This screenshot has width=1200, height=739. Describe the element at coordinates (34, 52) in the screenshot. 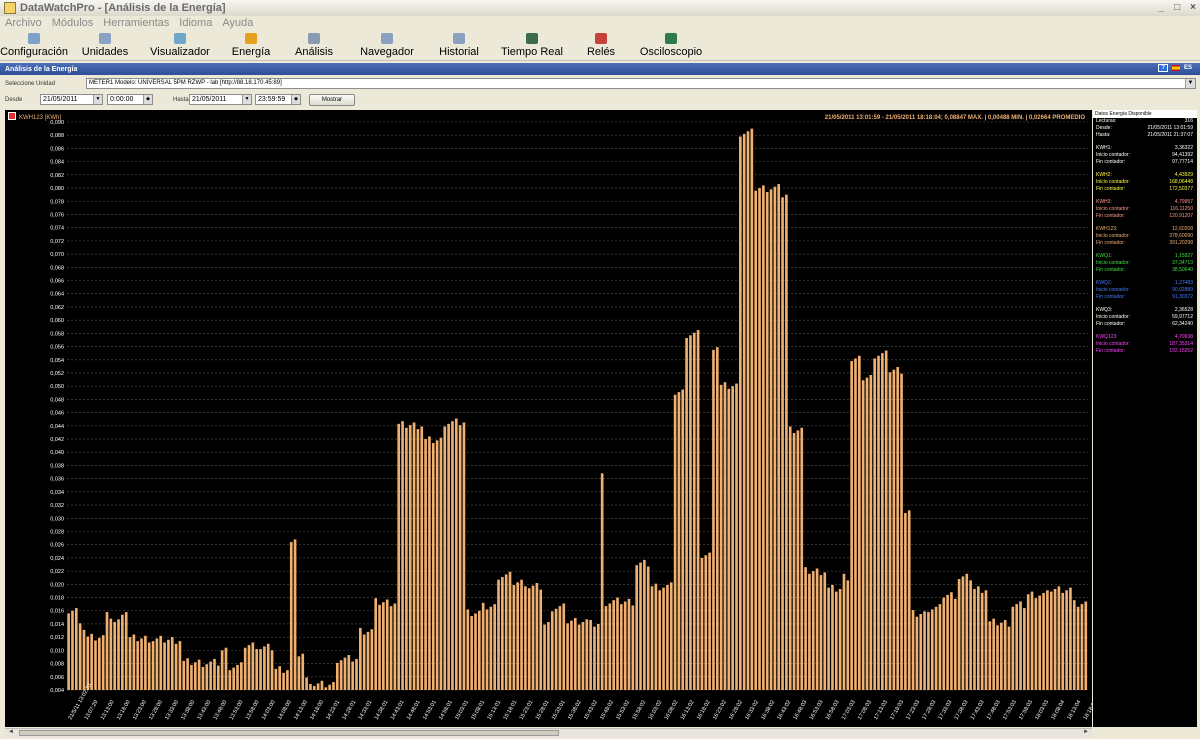

I see `toolbar-label: Configuración` at that location.